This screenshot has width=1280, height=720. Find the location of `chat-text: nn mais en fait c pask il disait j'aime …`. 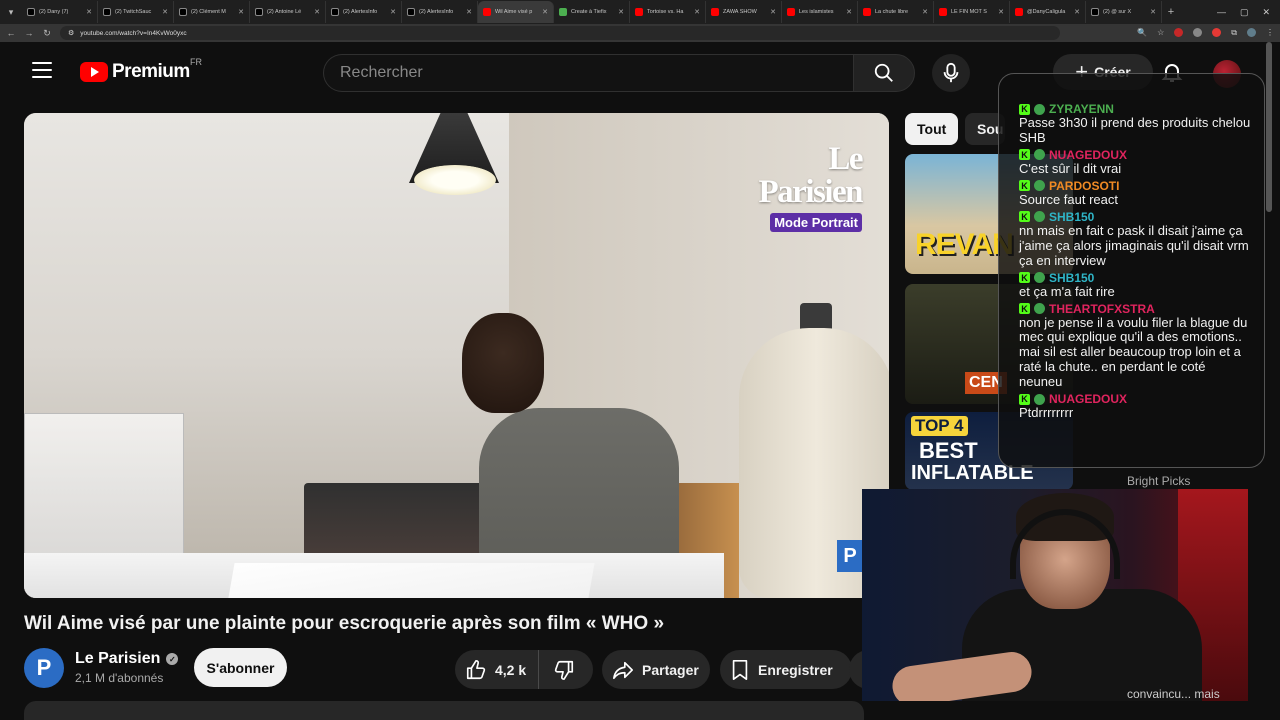

chat-text: nn mais en fait c pask il disait j'aime … is located at coordinates (1134, 245).